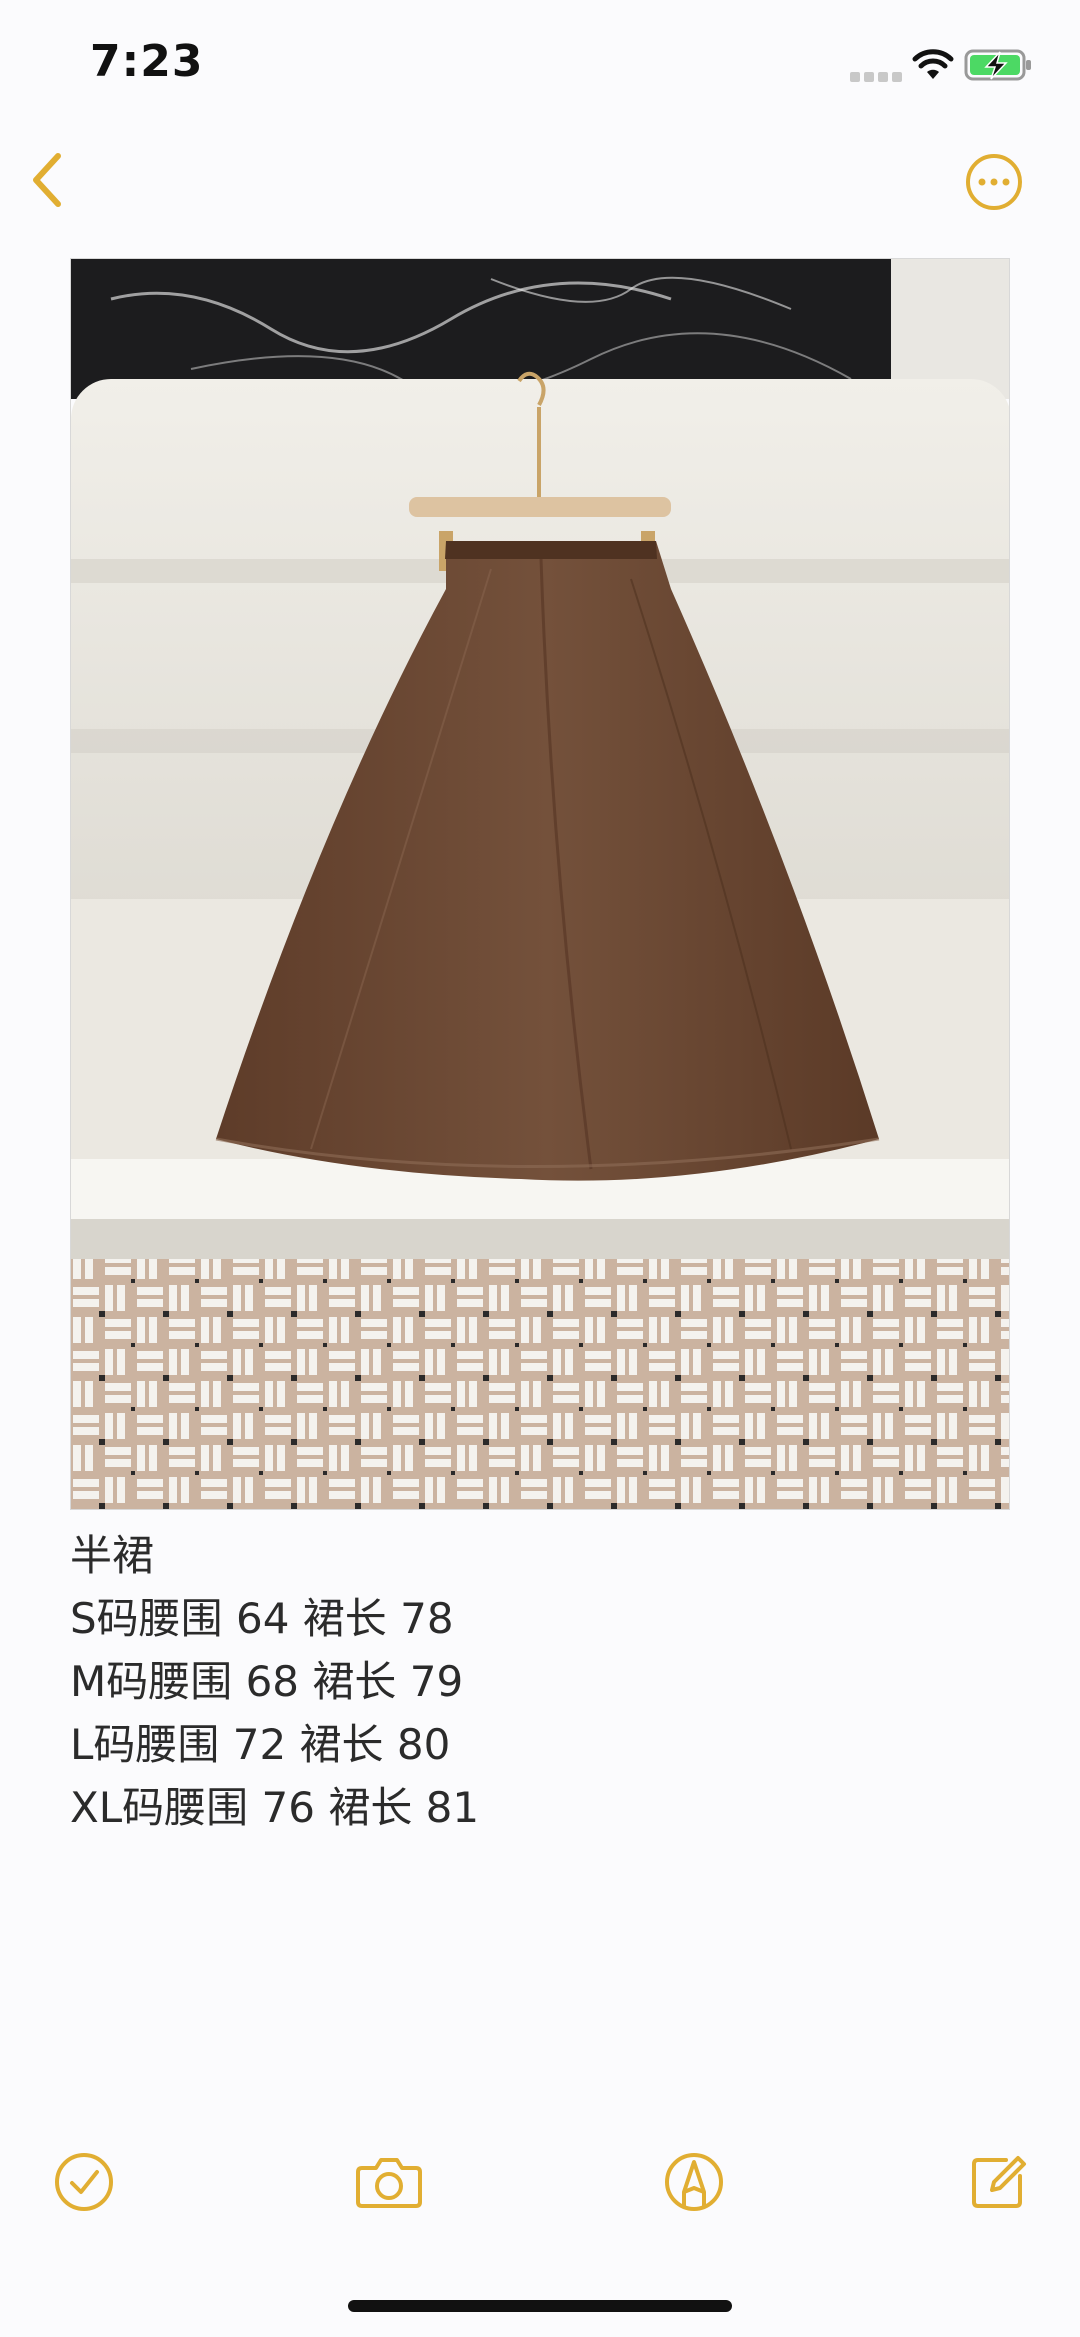  Describe the element at coordinates (998, 2182) in the screenshot. I see `compose-icon` at that location.